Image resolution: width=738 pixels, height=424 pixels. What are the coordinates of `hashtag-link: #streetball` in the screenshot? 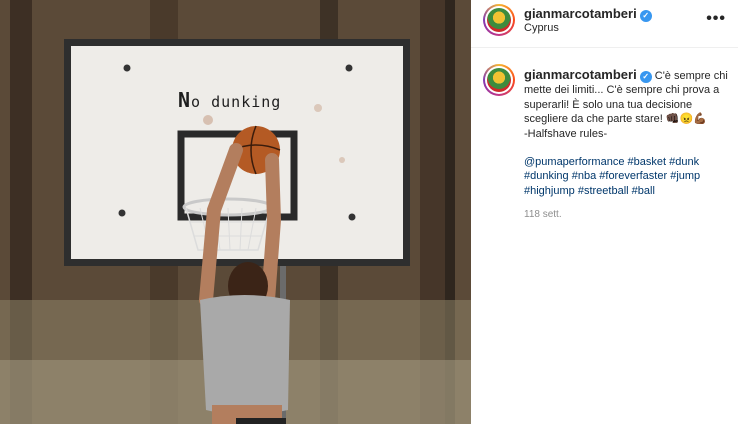 It's located at (603, 191).